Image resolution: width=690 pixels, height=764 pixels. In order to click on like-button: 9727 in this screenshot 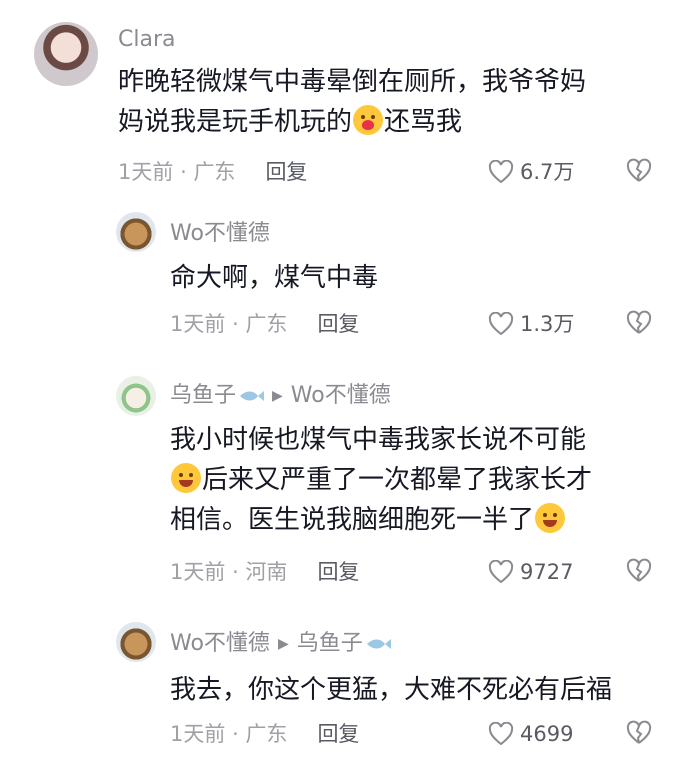, I will do `click(530, 572)`.